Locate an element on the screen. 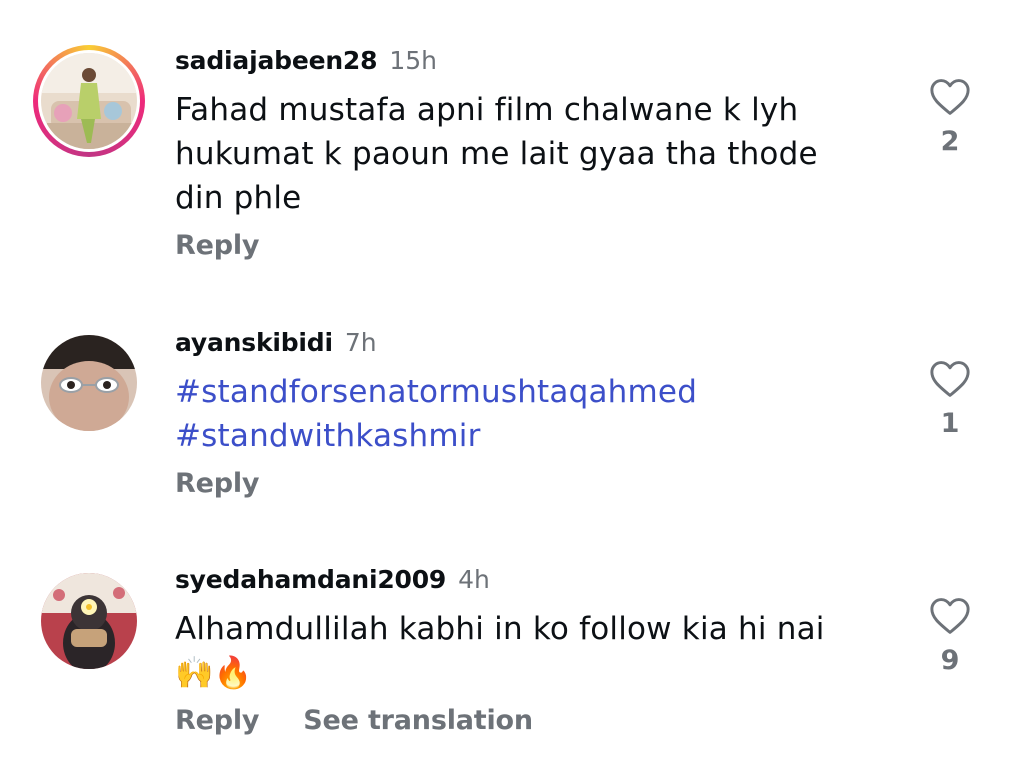 Image resolution: width=1024 pixels, height=764 pixels. username: ayanskibidi is located at coordinates (254, 342).